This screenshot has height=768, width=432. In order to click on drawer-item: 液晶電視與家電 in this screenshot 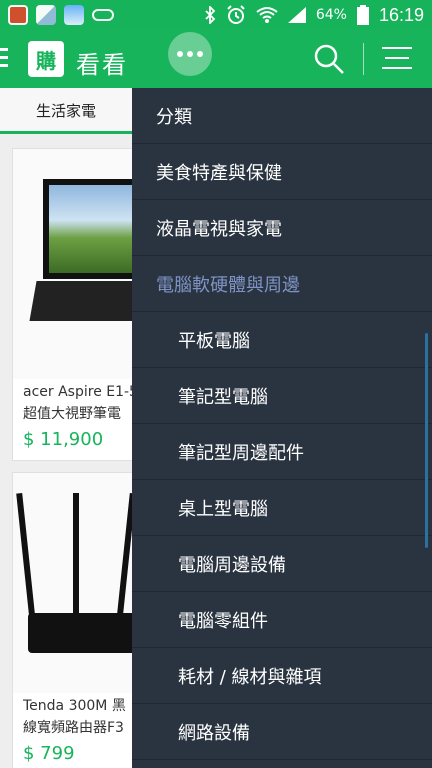, I will do `click(282, 228)`.